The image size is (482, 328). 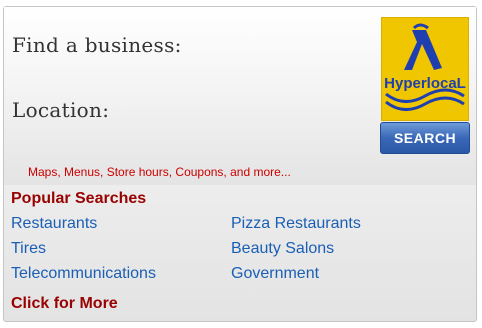 What do you see at coordinates (425, 69) in the screenshot?
I see `hyperlocal-logo-icon: HyperlocaL` at bounding box center [425, 69].